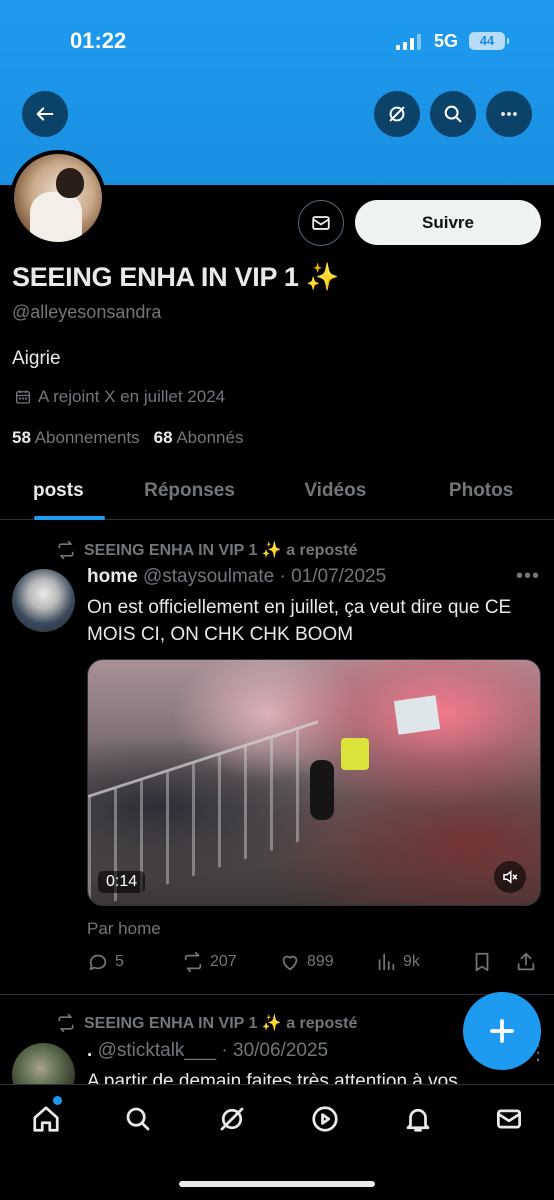 The image size is (554, 1200). Describe the element at coordinates (411, 961) in the screenshot. I see `views-count: 9k` at that location.